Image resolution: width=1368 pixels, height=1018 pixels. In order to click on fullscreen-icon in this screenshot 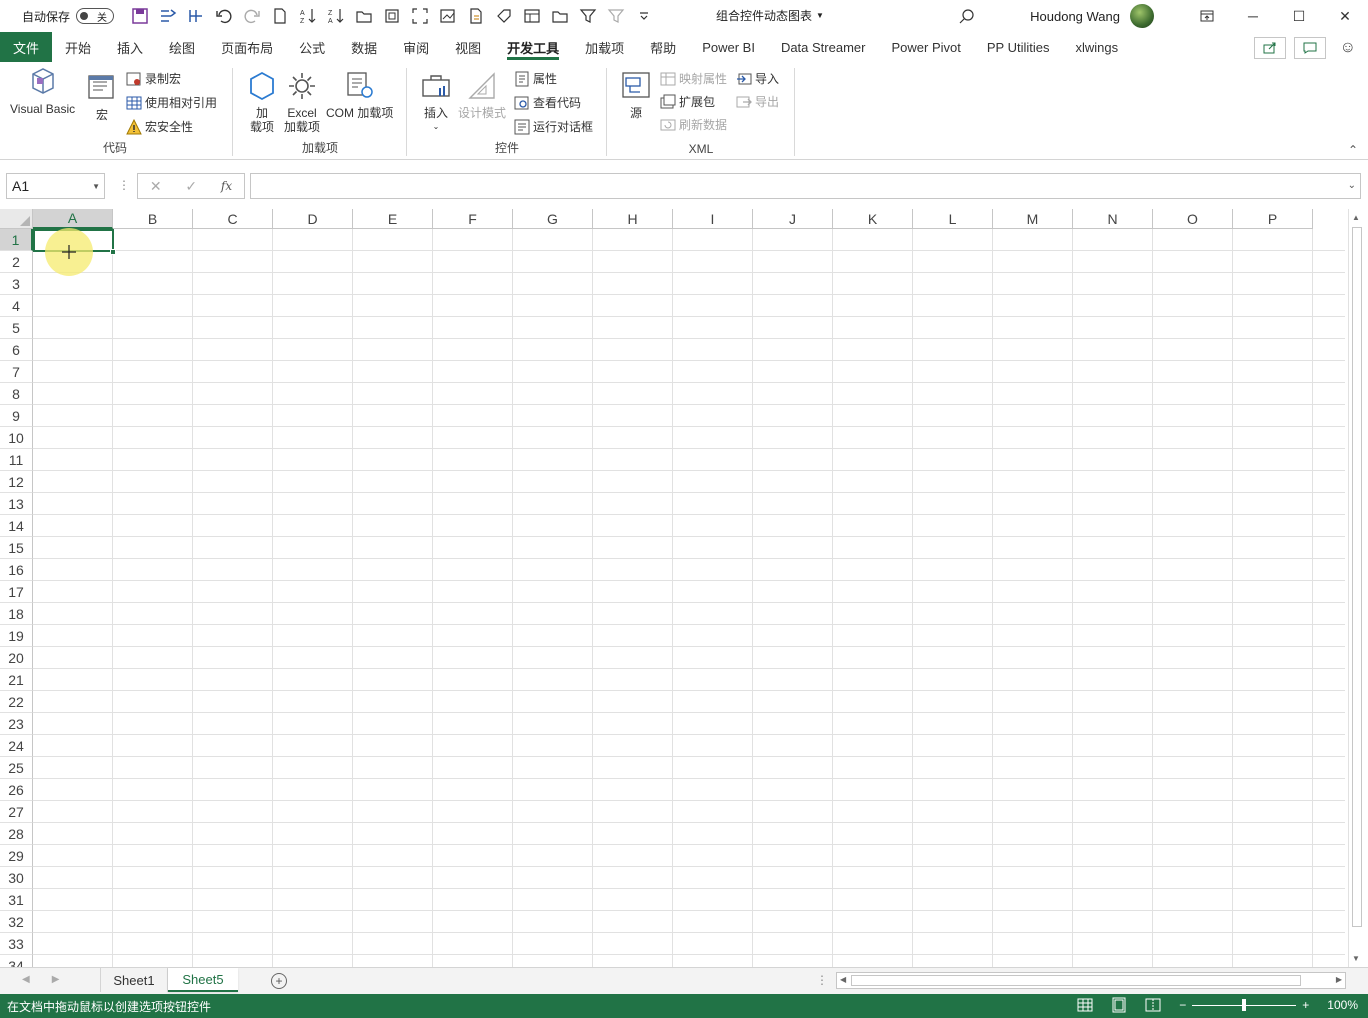, I will do `click(420, 16)`.